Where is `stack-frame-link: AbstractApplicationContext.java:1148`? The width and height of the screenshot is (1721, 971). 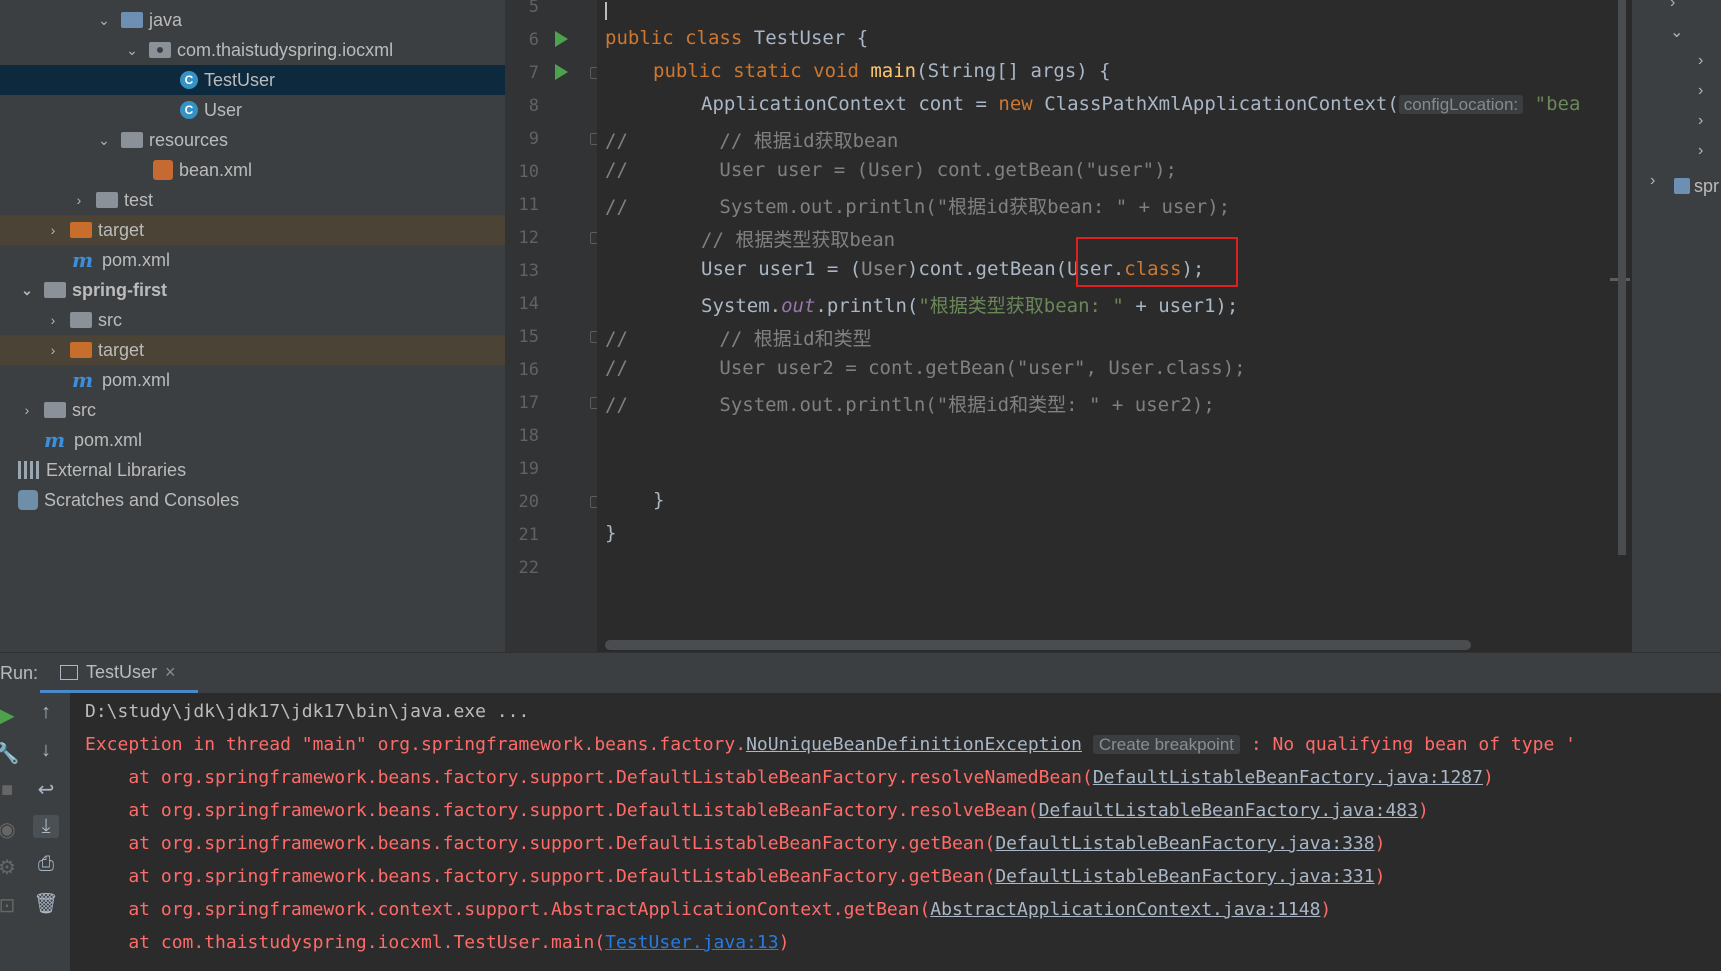 stack-frame-link: AbstractApplicationContext.java:1148 is located at coordinates (1125, 909).